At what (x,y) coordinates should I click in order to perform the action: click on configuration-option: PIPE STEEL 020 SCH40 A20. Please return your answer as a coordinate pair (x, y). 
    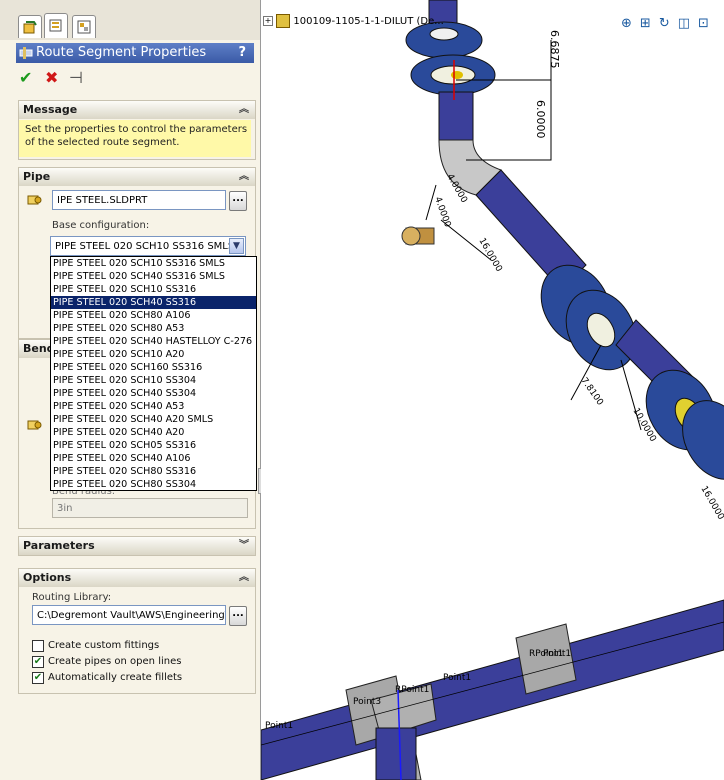
    Looking at the image, I should click on (153, 432).